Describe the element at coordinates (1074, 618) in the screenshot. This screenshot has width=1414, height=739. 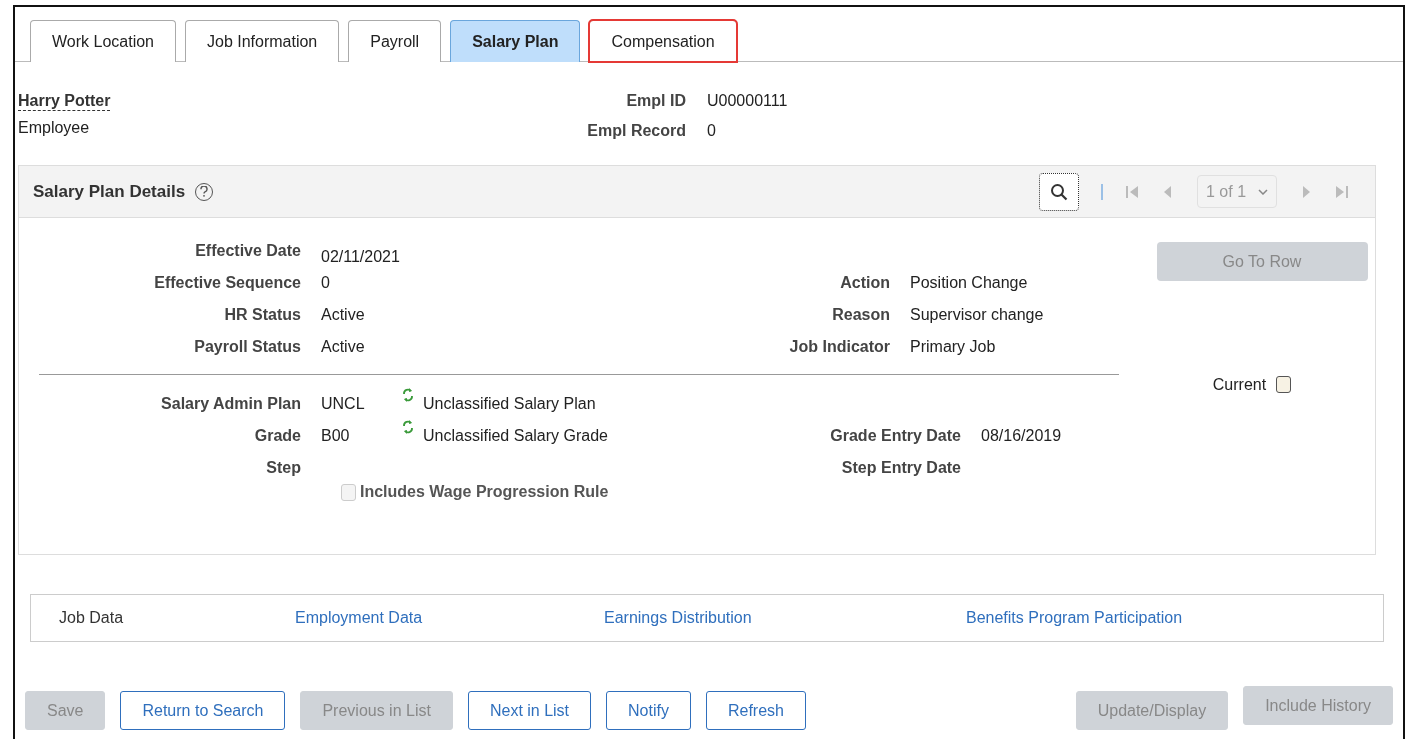
I see `page-link: Benefits Program Participation` at that location.